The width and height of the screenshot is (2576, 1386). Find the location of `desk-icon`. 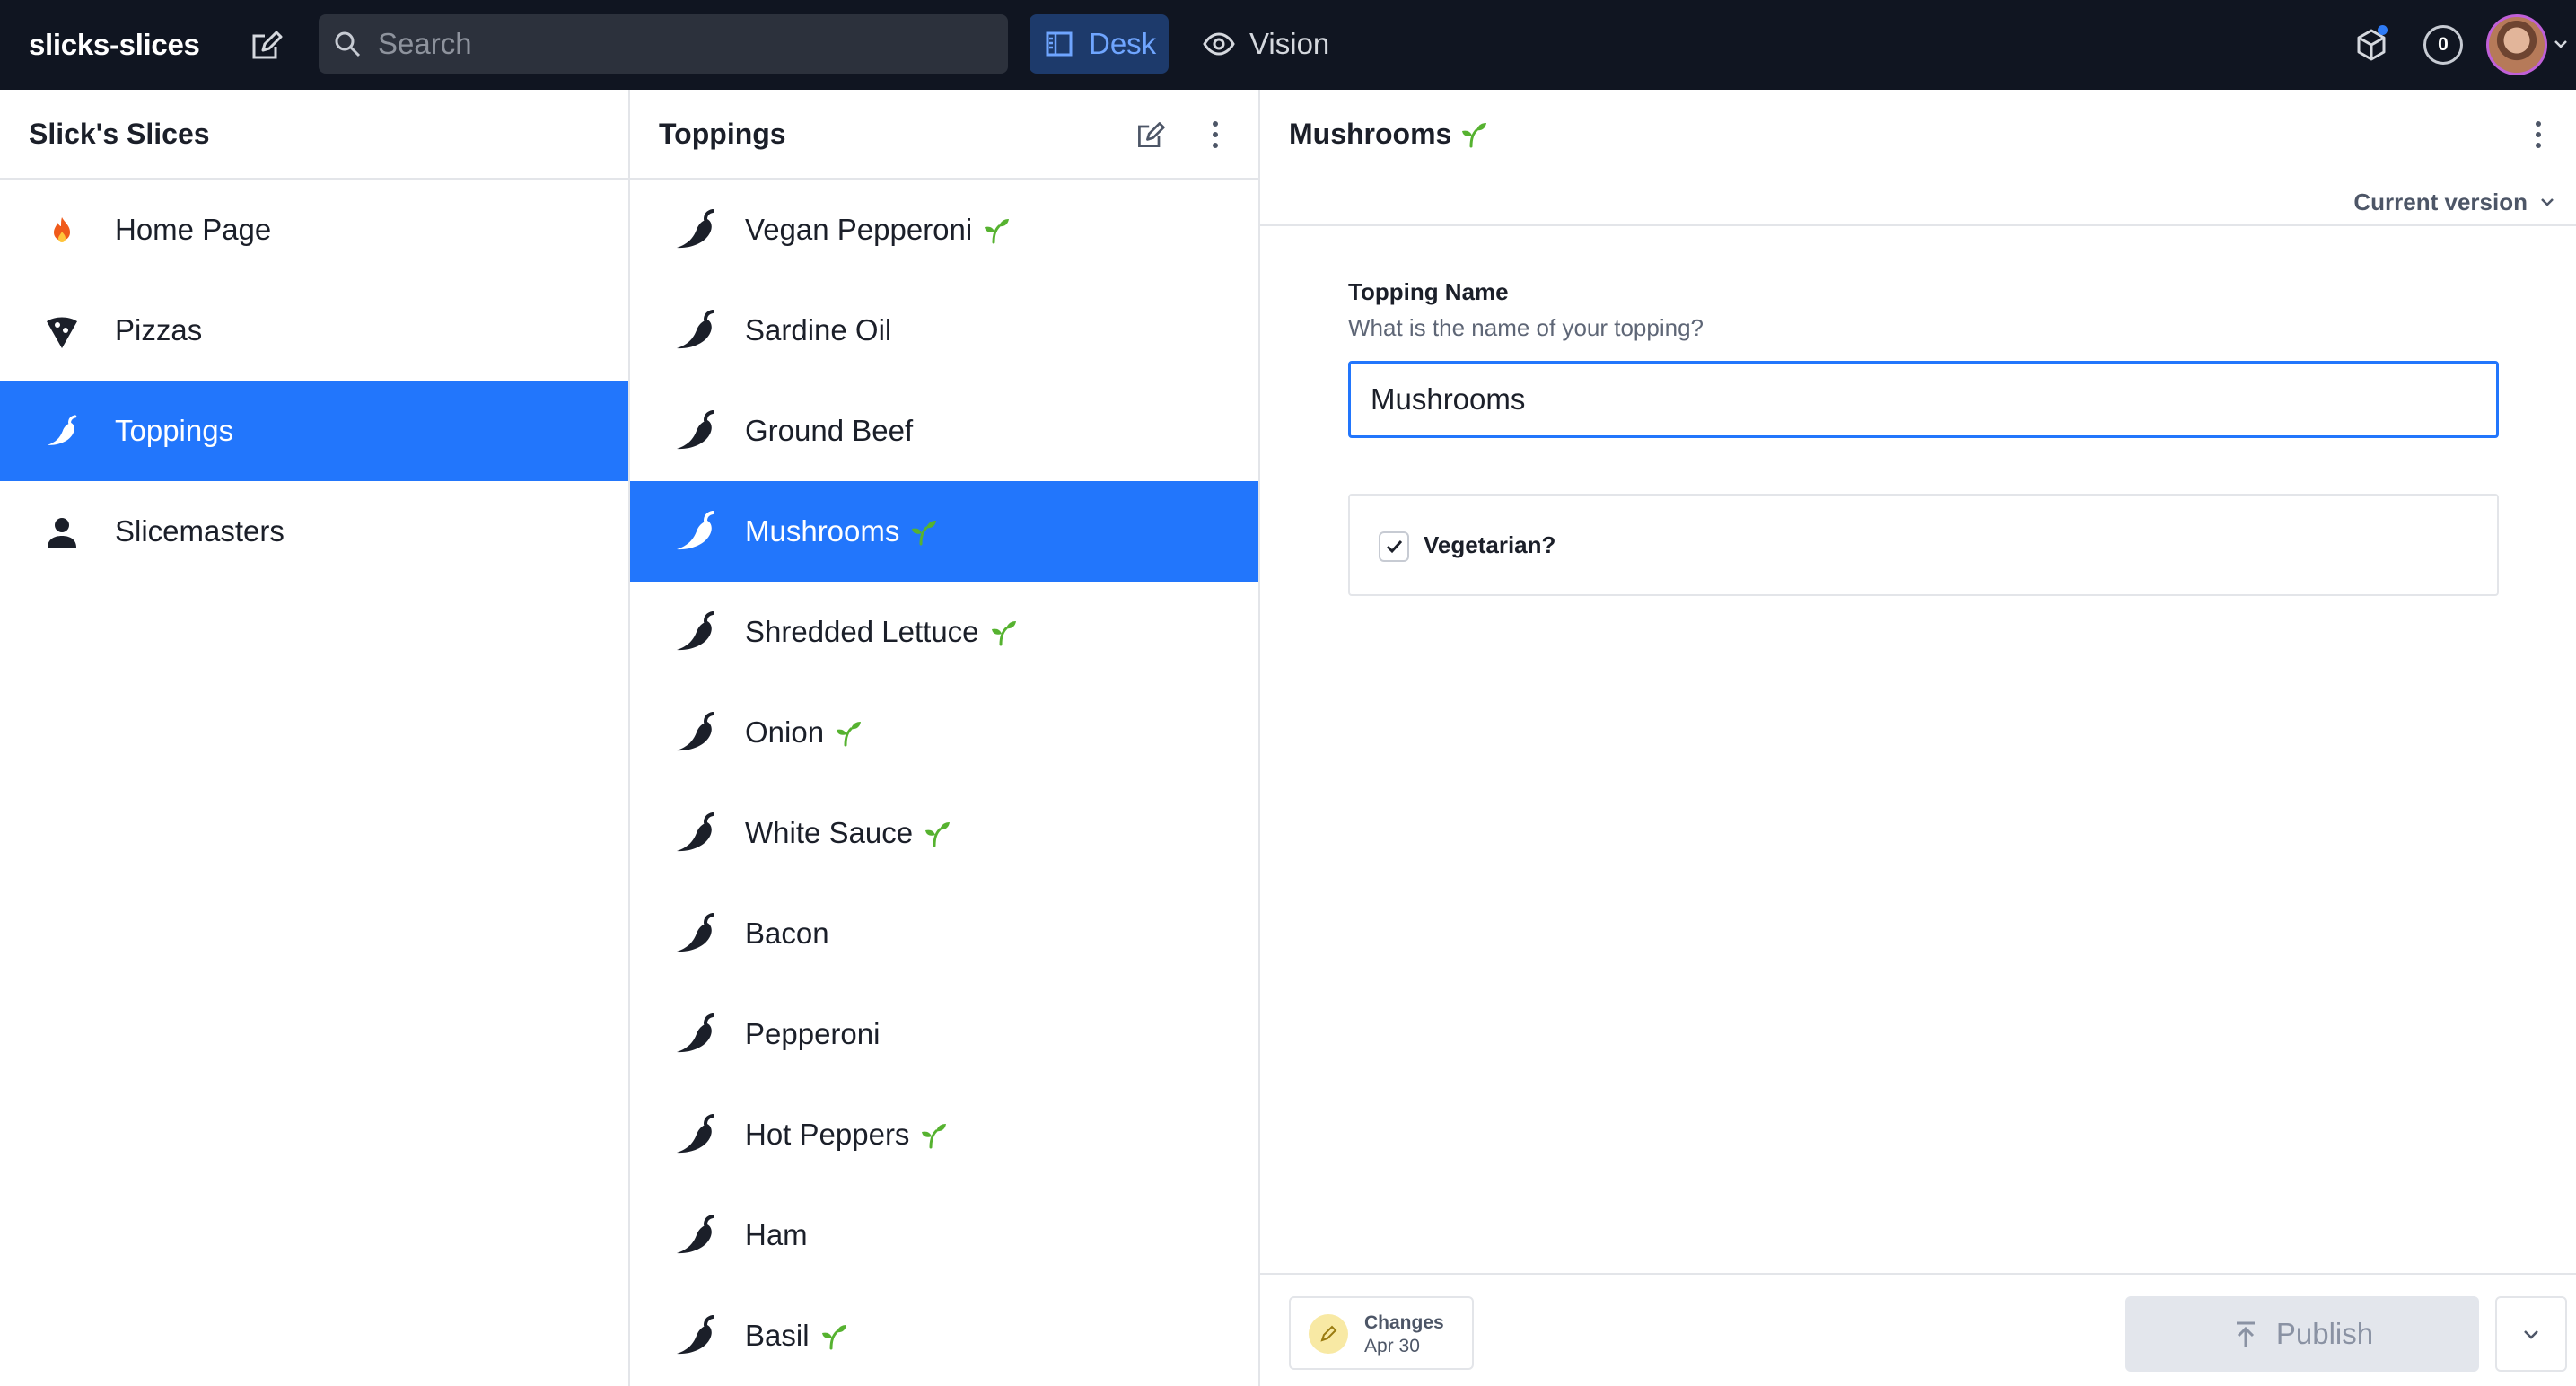

desk-icon is located at coordinates (1059, 44).